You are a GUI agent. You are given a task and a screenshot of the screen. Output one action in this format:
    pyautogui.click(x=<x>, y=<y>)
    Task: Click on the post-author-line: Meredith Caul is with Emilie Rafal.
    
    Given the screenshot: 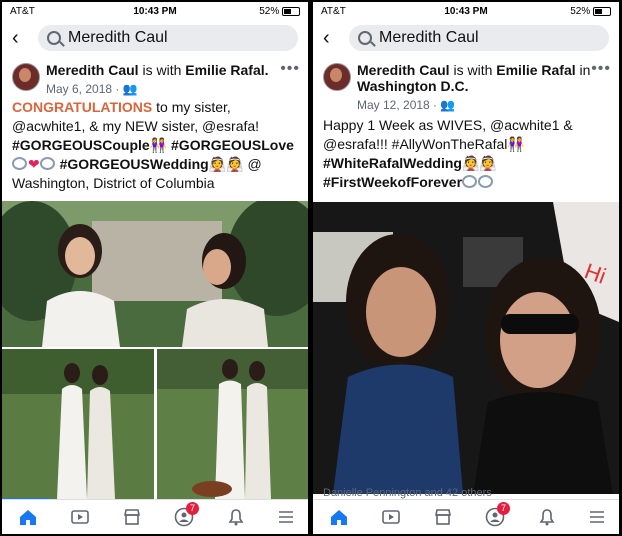 What is the action you would take?
    pyautogui.click(x=164, y=70)
    